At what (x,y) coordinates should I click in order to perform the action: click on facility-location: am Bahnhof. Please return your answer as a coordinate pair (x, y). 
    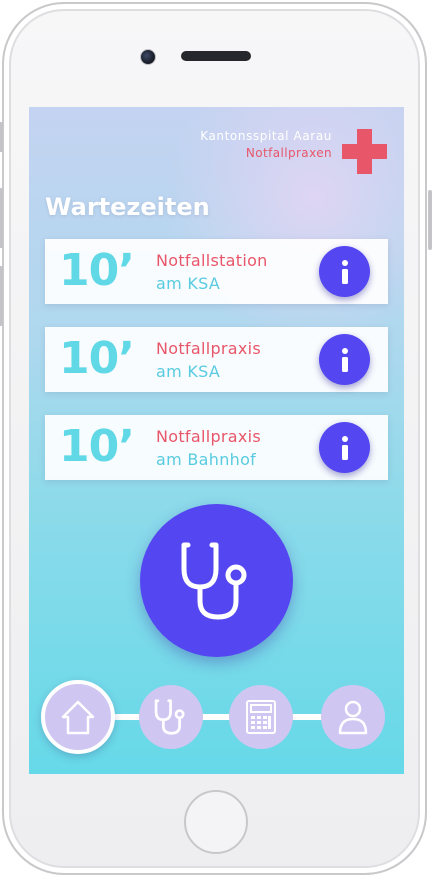
    Looking at the image, I should click on (206, 459).